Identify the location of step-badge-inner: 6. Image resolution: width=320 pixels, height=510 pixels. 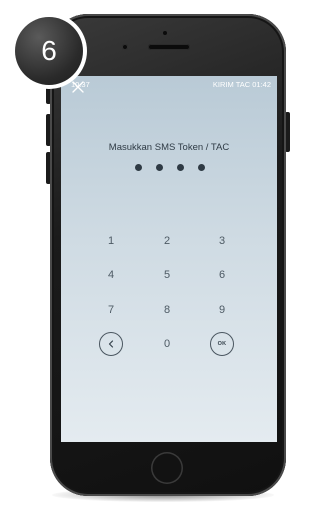
(49, 51).